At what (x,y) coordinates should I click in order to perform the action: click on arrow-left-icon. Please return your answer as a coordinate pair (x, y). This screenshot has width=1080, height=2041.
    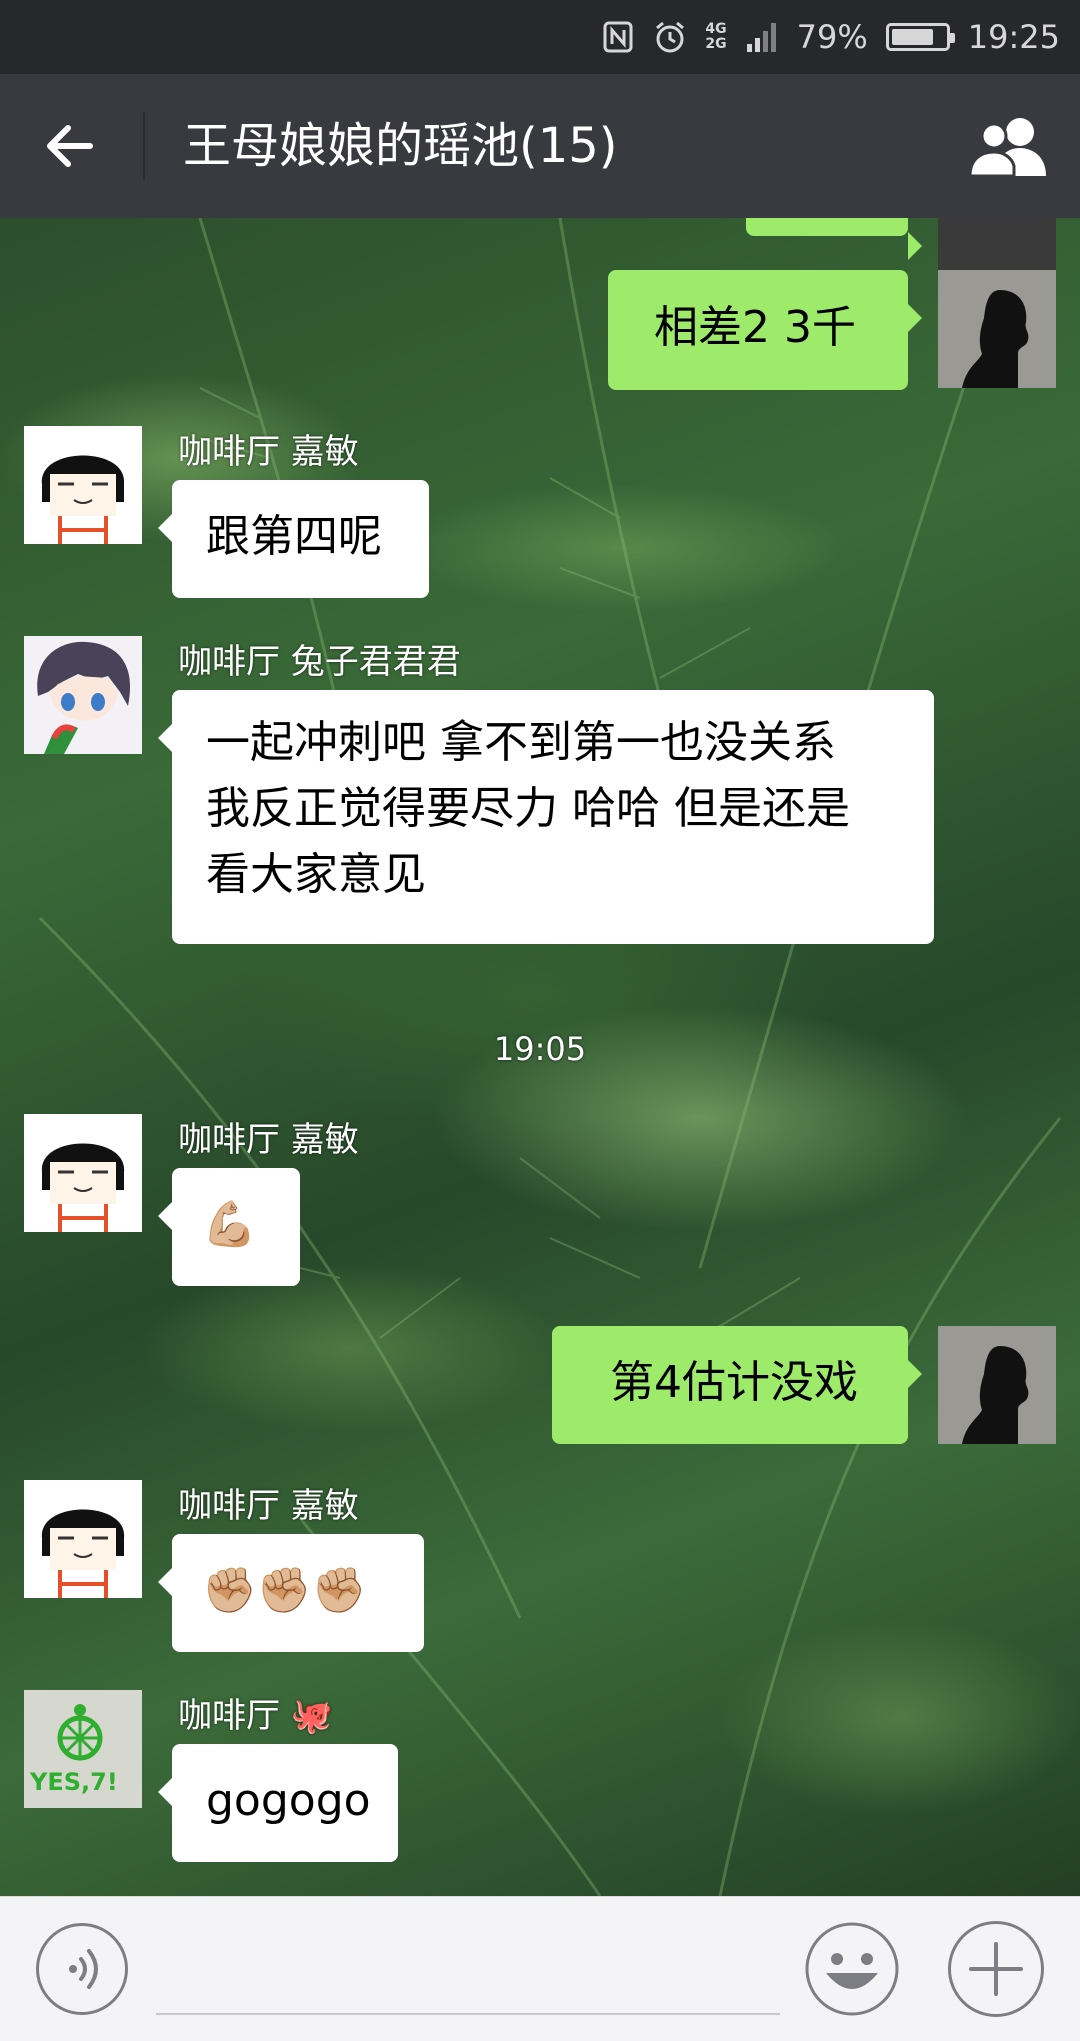
    Looking at the image, I should click on (72, 146).